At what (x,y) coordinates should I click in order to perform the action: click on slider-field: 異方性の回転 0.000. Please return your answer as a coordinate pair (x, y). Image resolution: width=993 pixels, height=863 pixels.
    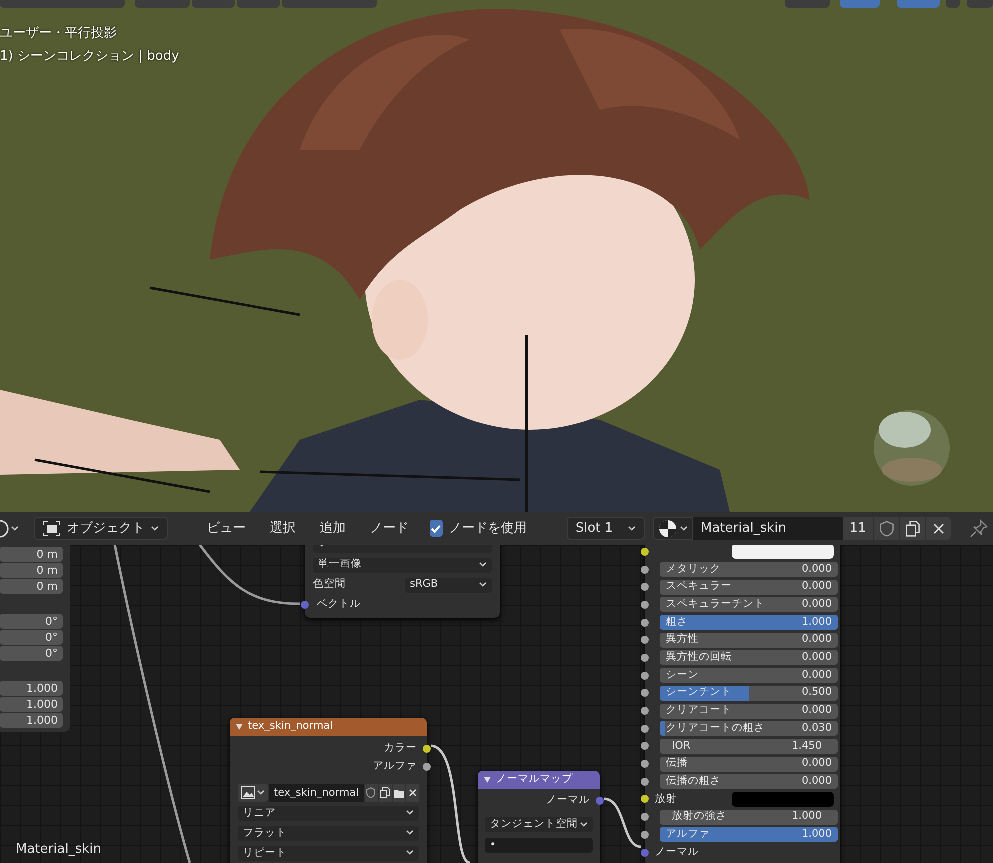
    Looking at the image, I should click on (749, 658).